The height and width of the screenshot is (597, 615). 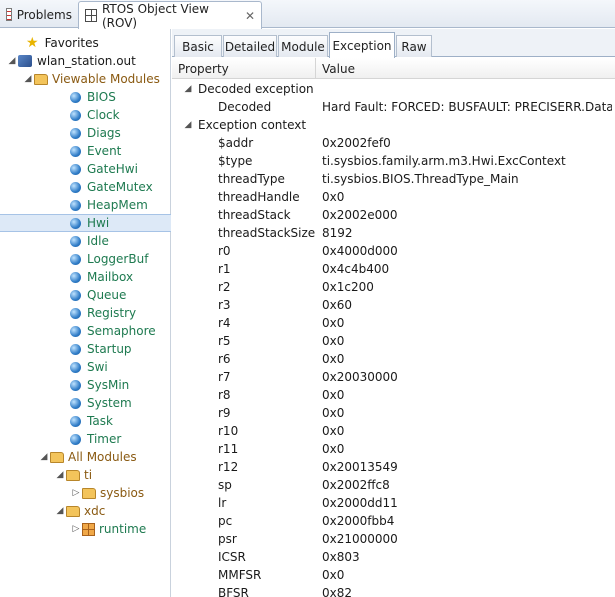 What do you see at coordinates (85, 187) in the screenshot?
I see `tree-item-module-gatemutex: GateMutex` at bounding box center [85, 187].